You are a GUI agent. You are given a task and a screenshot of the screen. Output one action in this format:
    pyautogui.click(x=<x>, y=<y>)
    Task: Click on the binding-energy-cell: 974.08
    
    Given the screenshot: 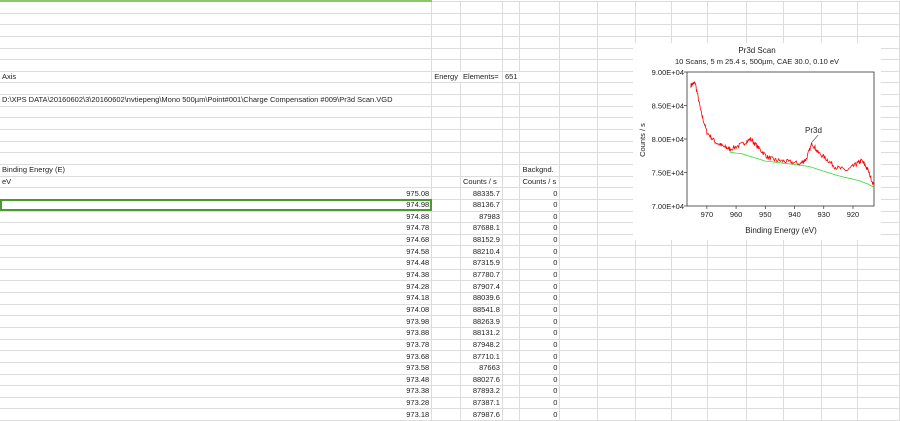 What is the action you would take?
    pyautogui.click(x=216, y=310)
    